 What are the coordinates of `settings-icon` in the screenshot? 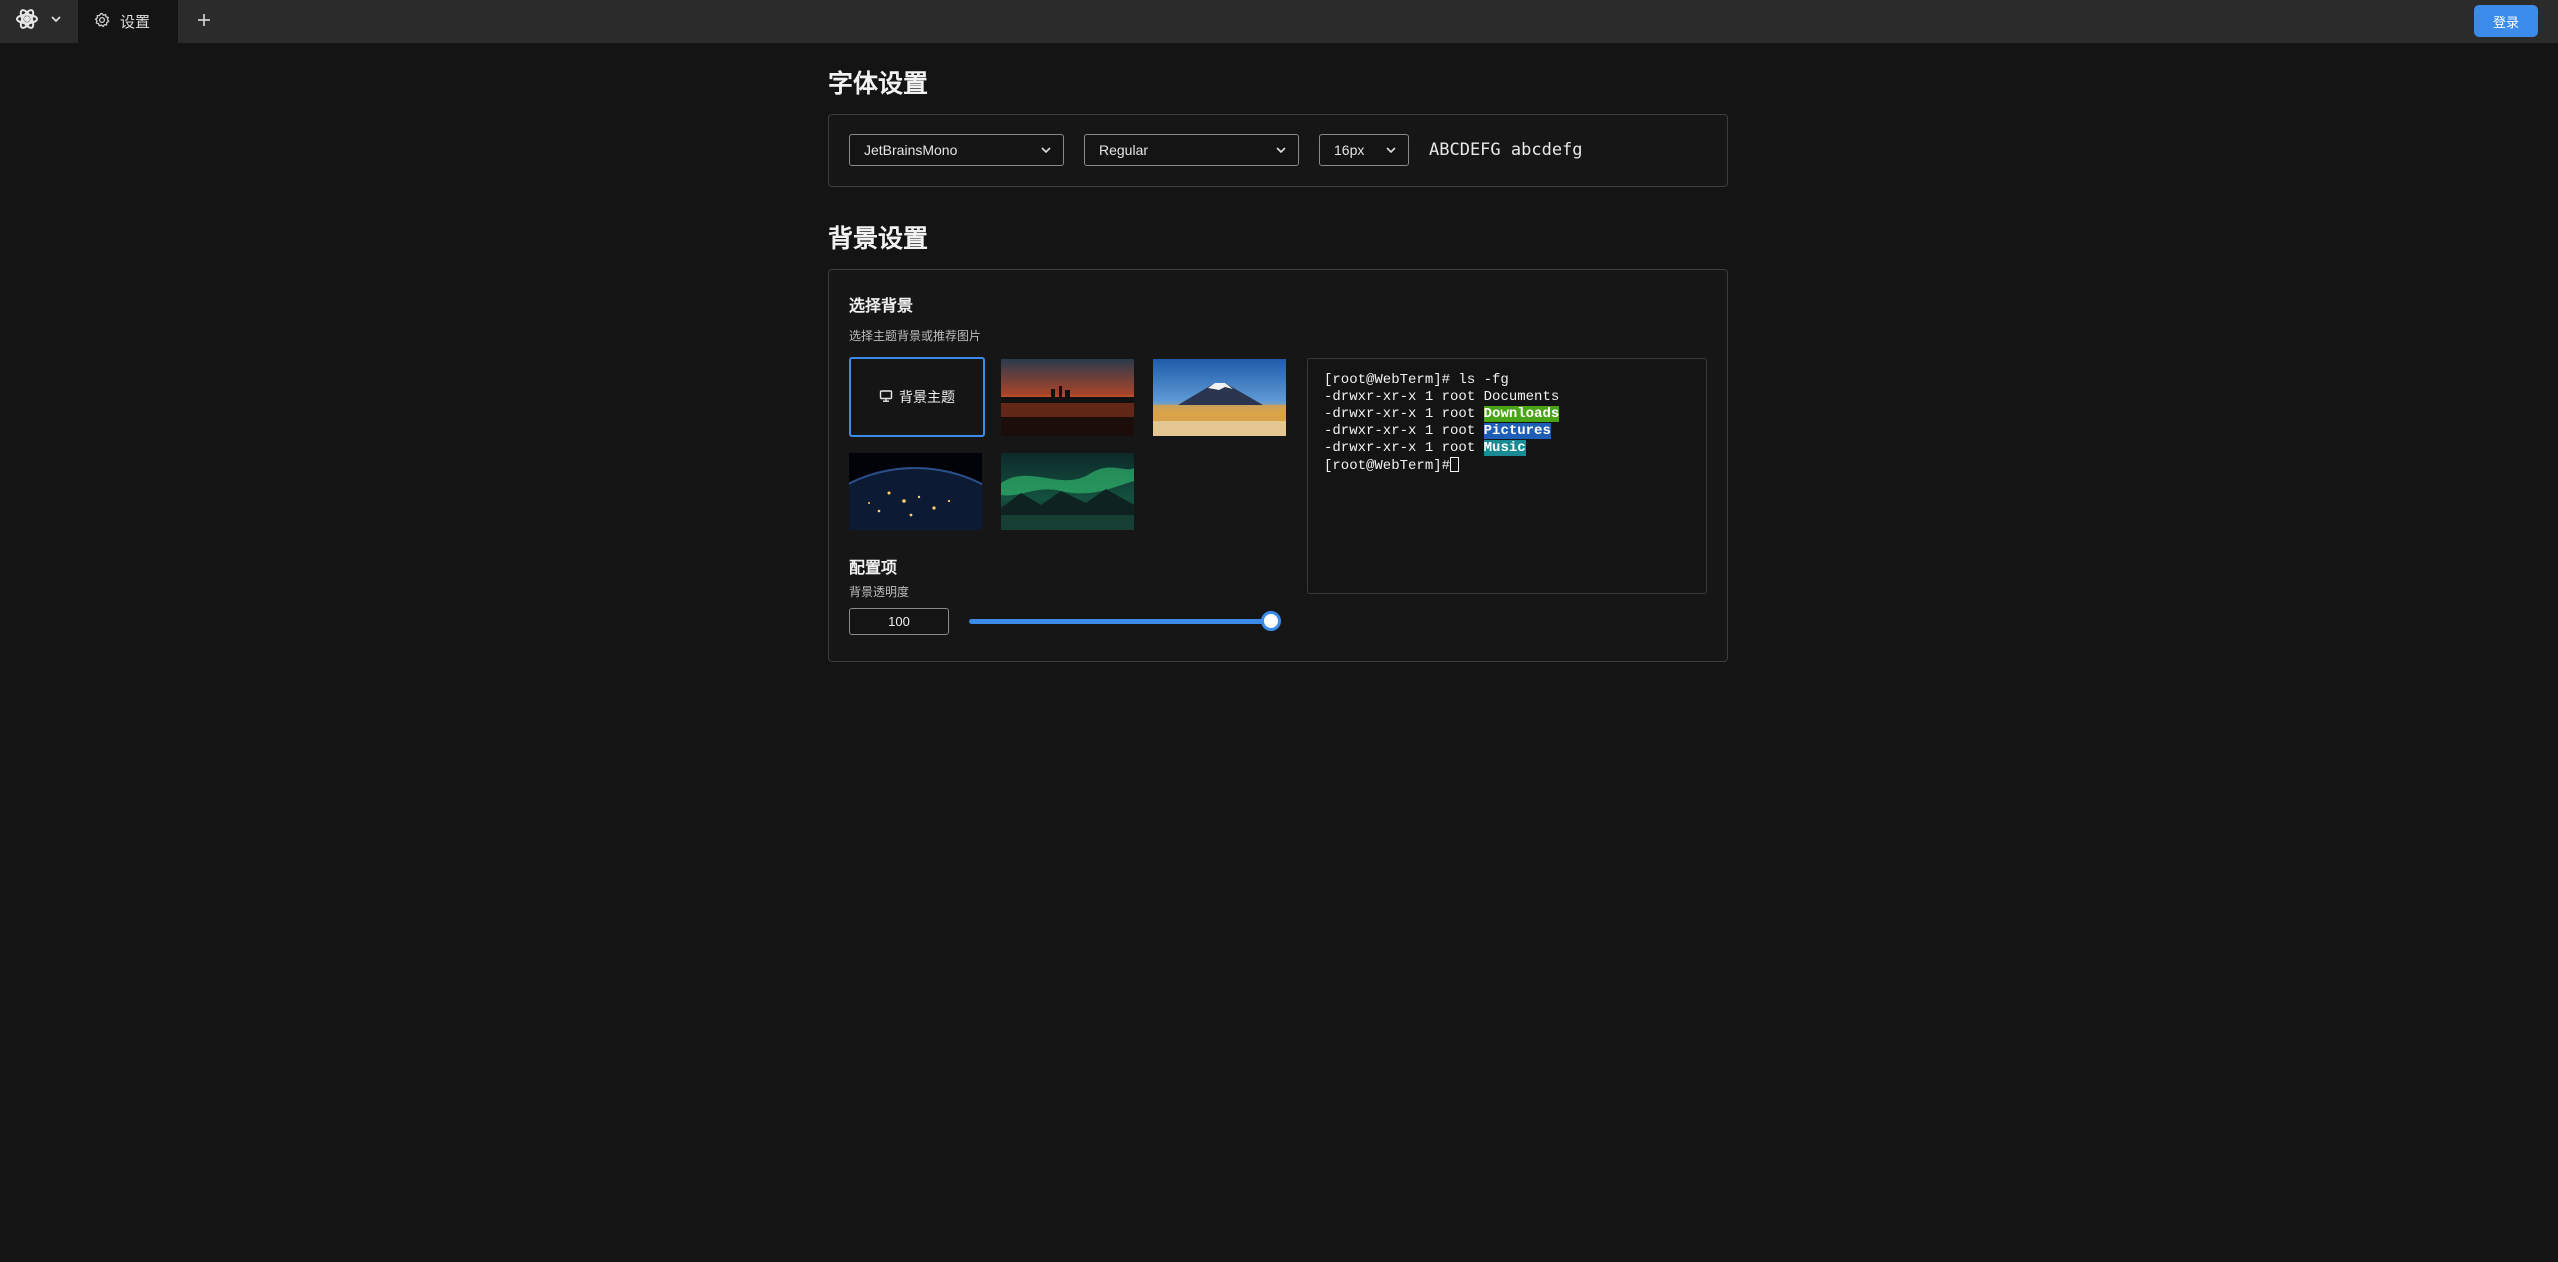 It's located at (102, 22).